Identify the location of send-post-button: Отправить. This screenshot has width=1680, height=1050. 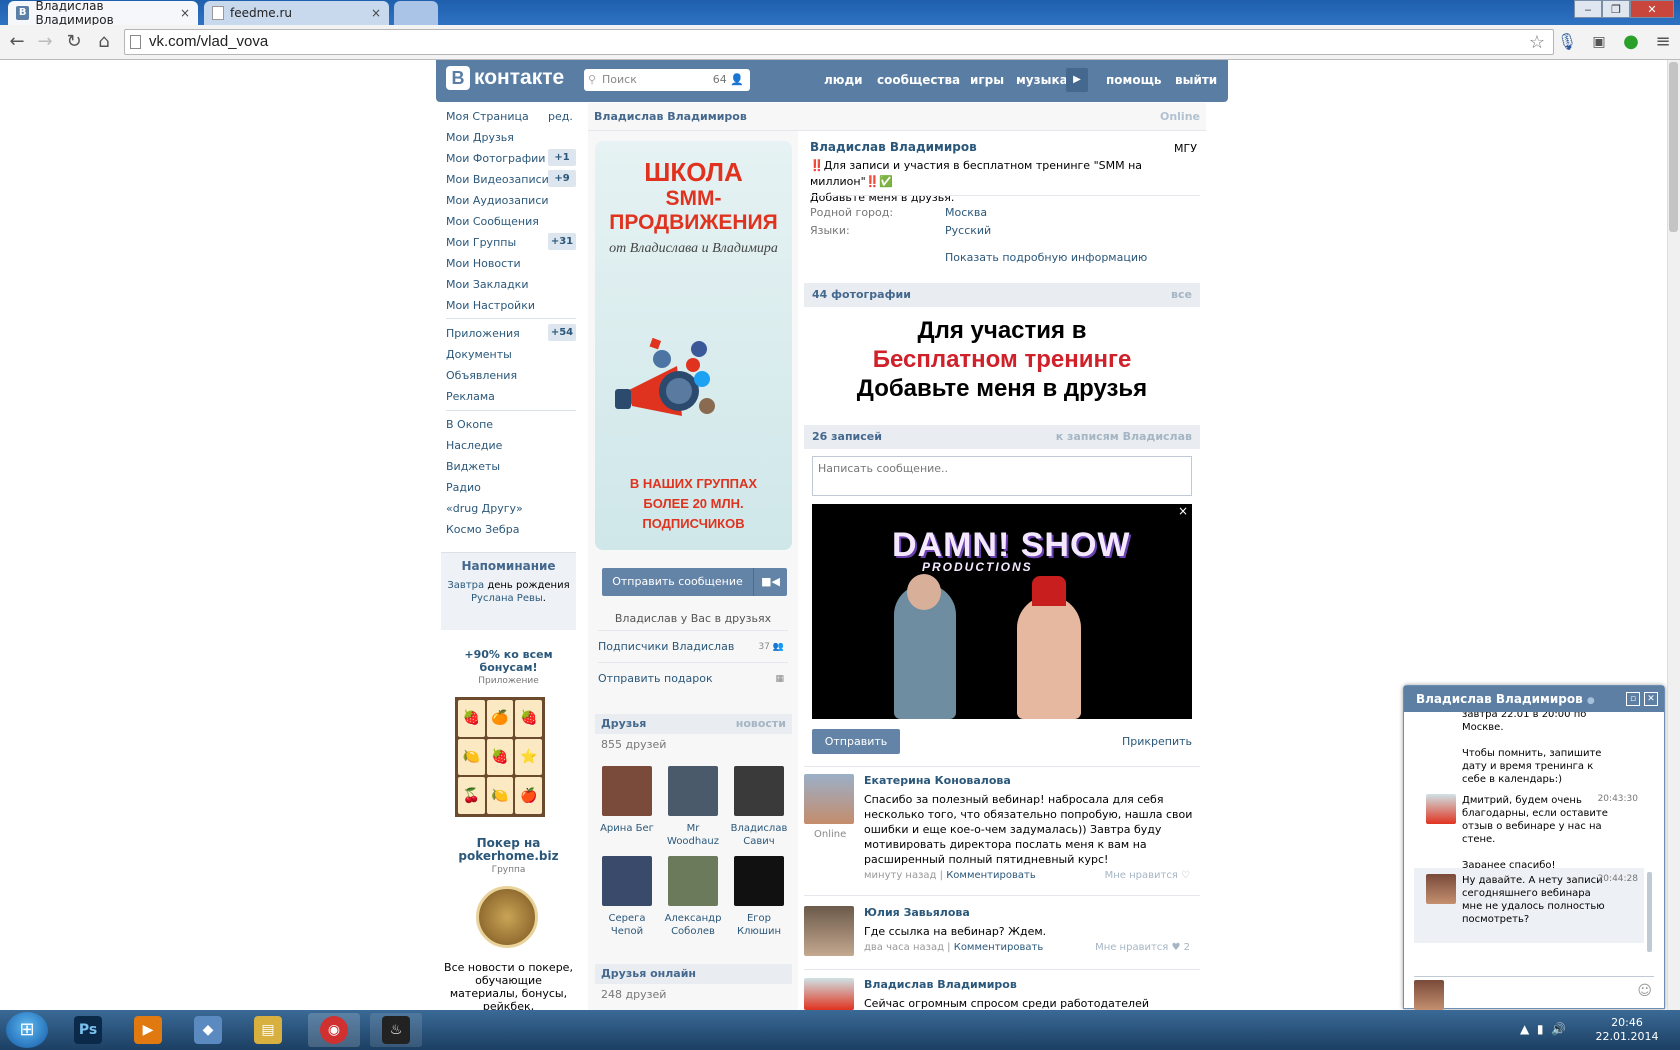
(856, 741).